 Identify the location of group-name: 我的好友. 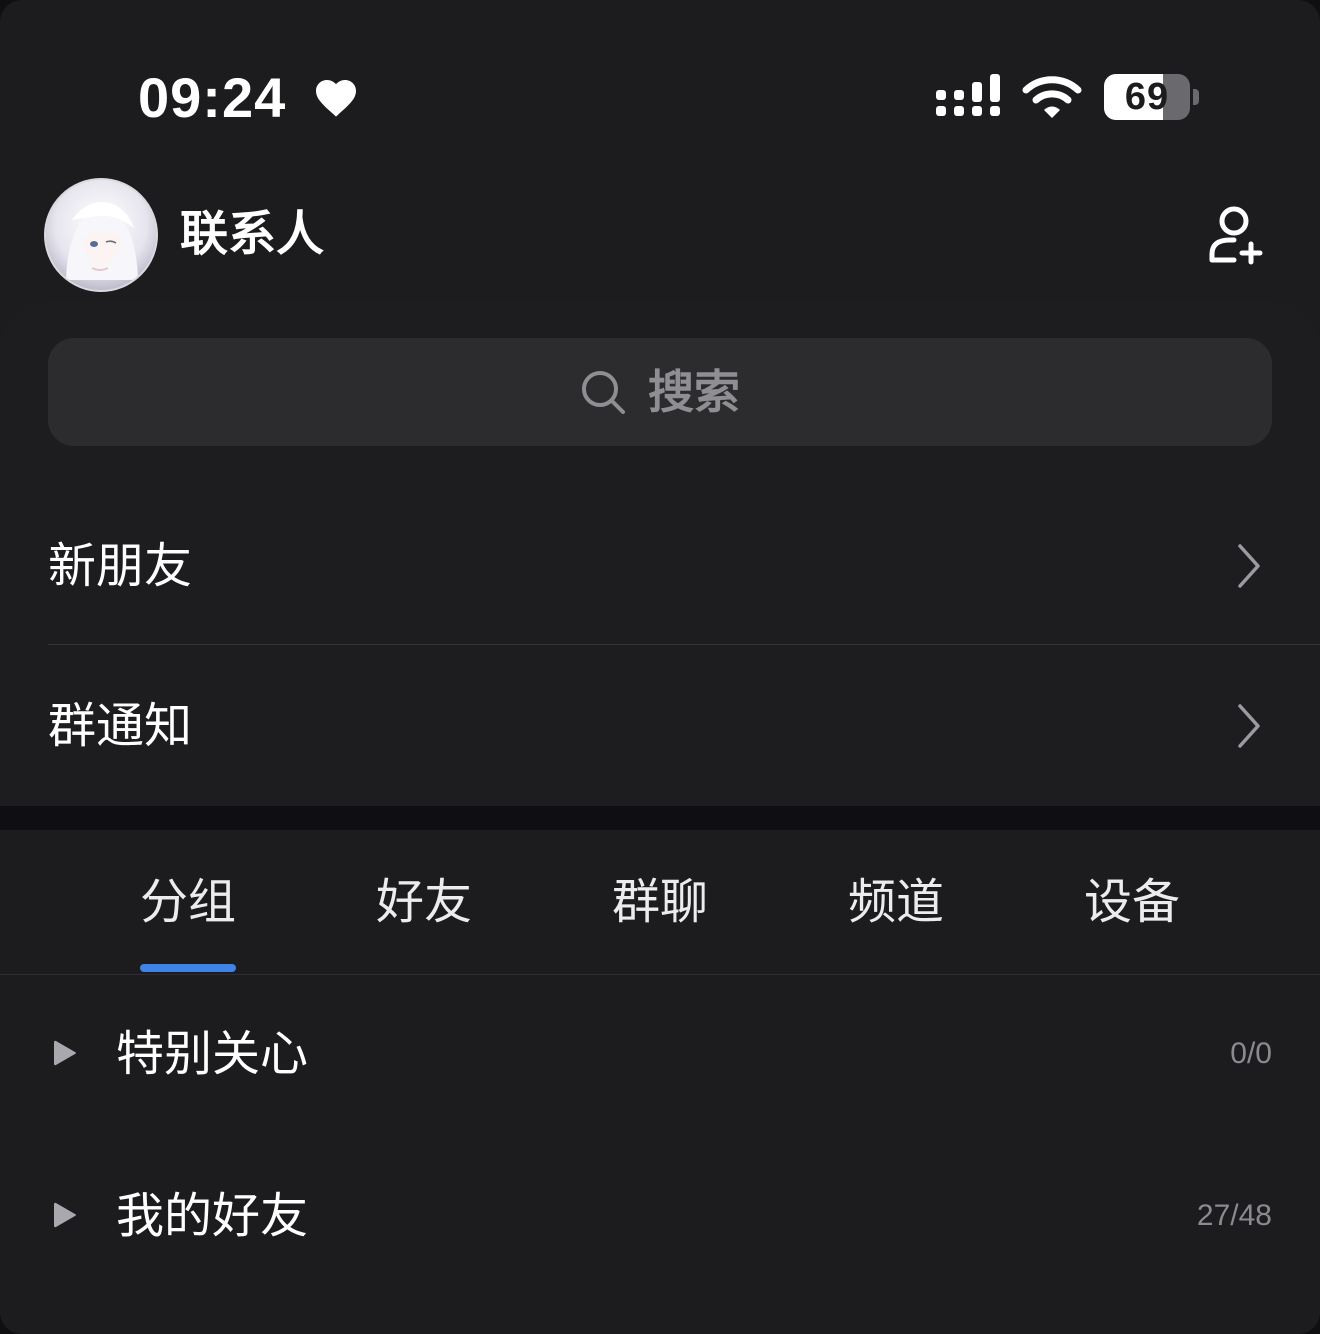
(212, 1216).